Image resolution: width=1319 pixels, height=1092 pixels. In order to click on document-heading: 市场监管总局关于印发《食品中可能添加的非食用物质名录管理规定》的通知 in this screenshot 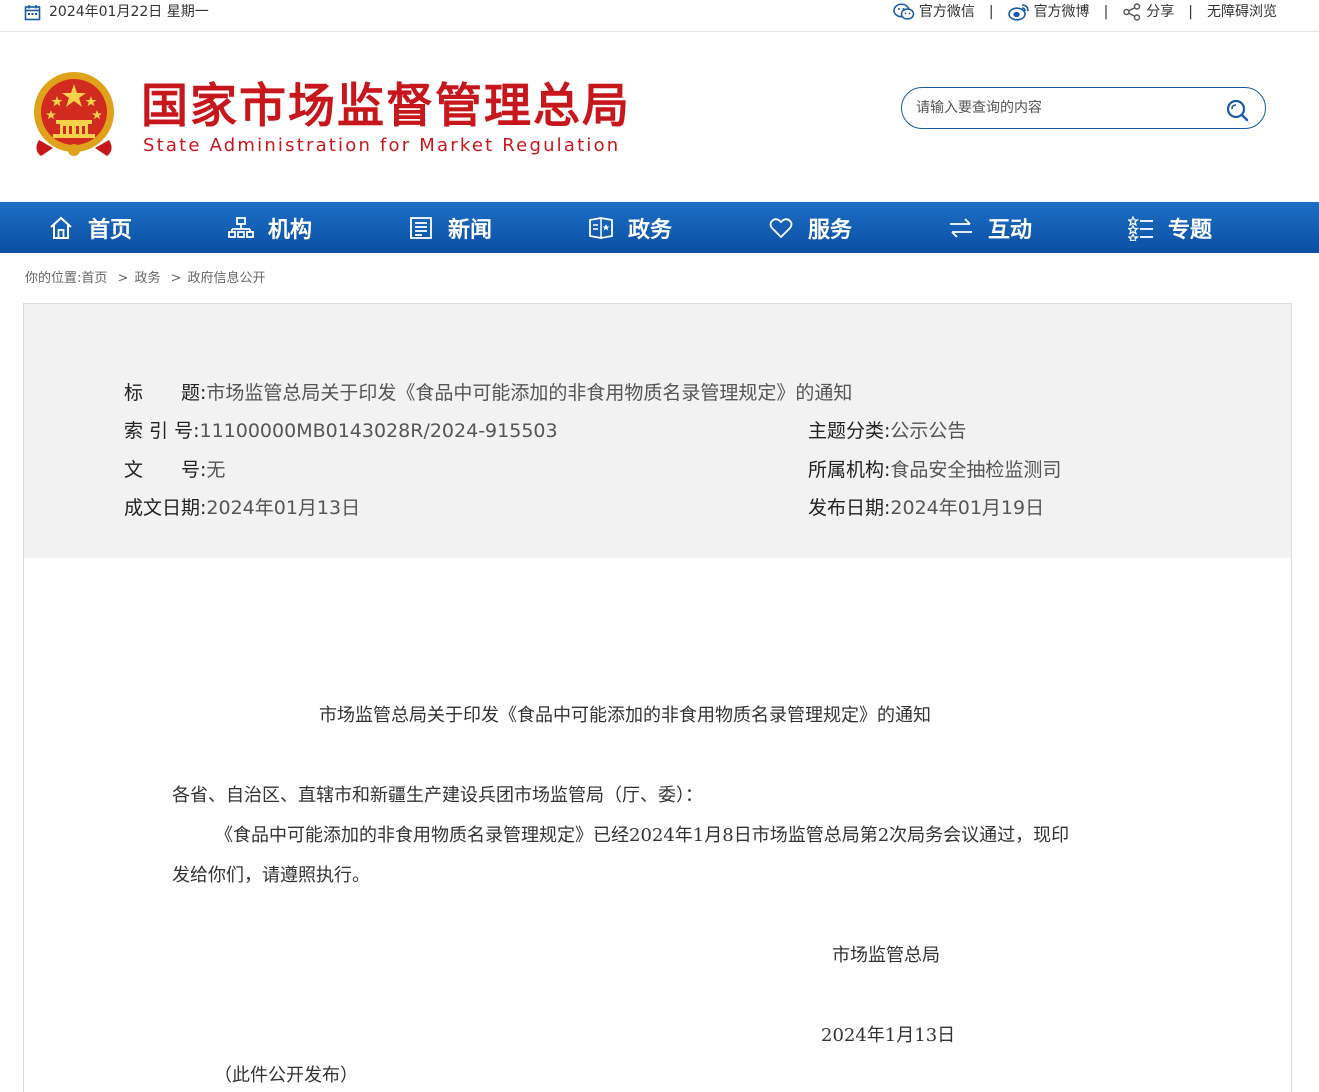, I will do `click(625, 715)`.